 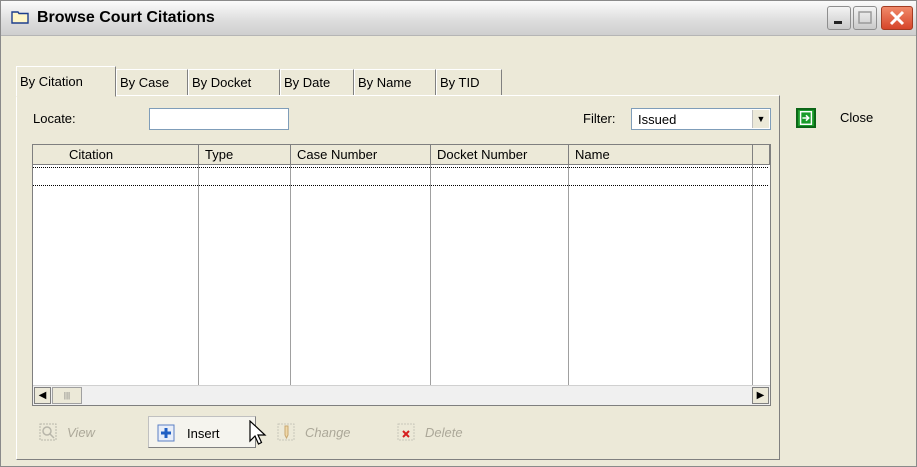 What do you see at coordinates (116, 155) in the screenshot?
I see `column-header-citation: Citation` at bounding box center [116, 155].